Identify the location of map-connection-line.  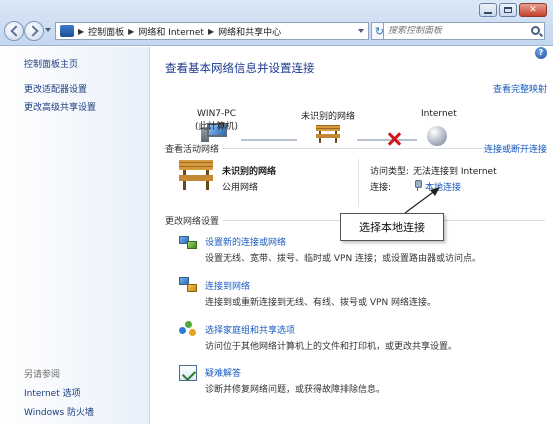
(269, 140).